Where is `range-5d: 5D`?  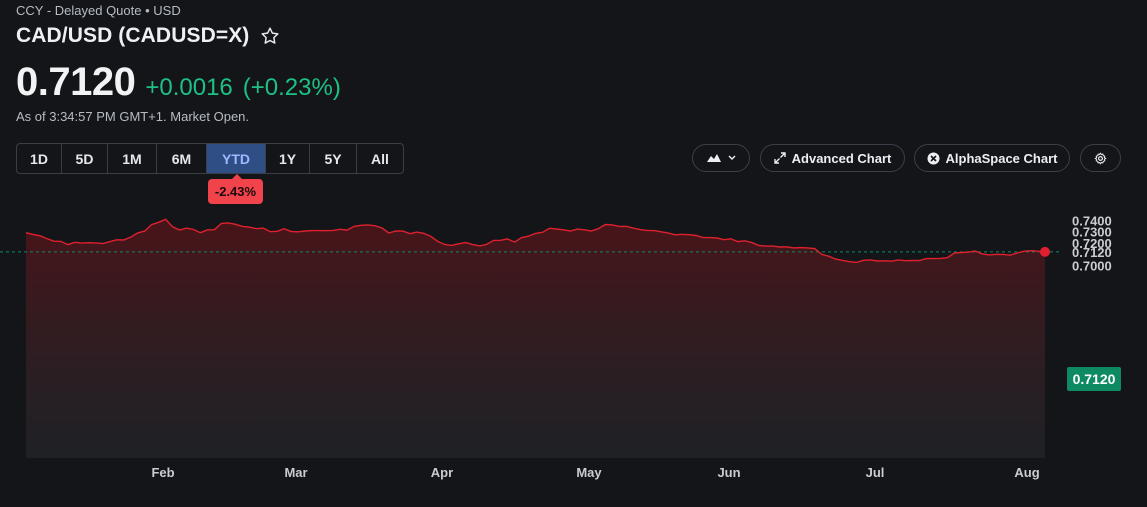
range-5d: 5D is located at coordinates (85, 158).